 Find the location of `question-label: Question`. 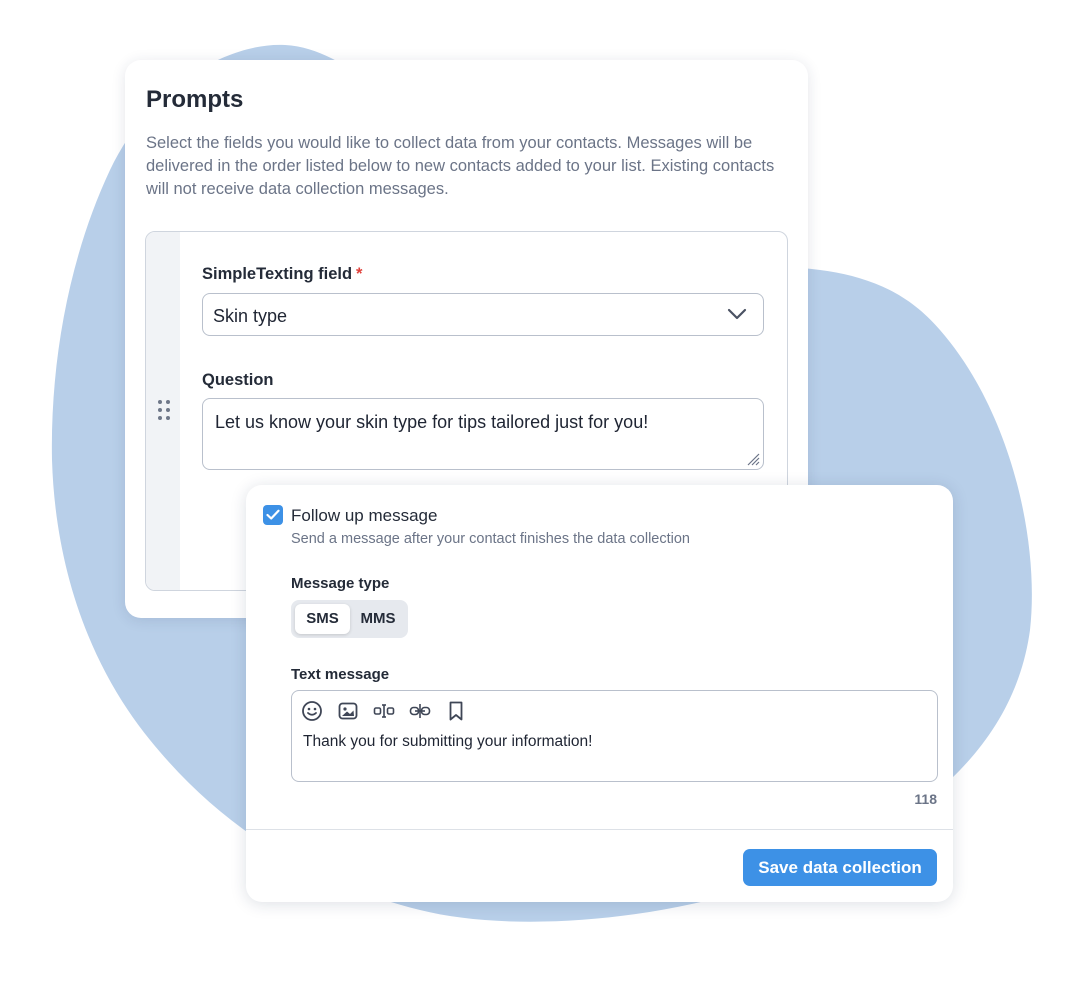

question-label: Question is located at coordinates (238, 380).